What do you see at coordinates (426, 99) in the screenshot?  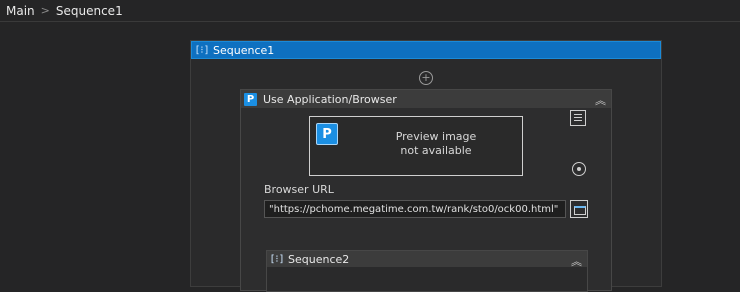 I see `use-application-browser-header: P Use Application/Browser ︽` at bounding box center [426, 99].